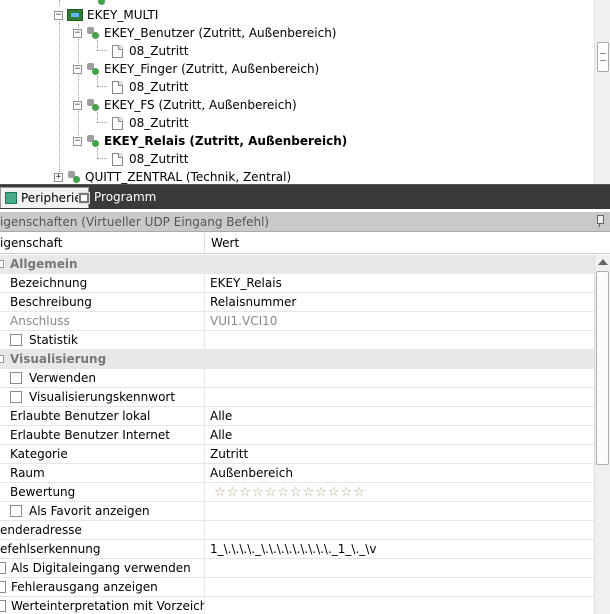  What do you see at coordinates (49, 283) in the screenshot?
I see `property-name: Bezeichnung` at bounding box center [49, 283].